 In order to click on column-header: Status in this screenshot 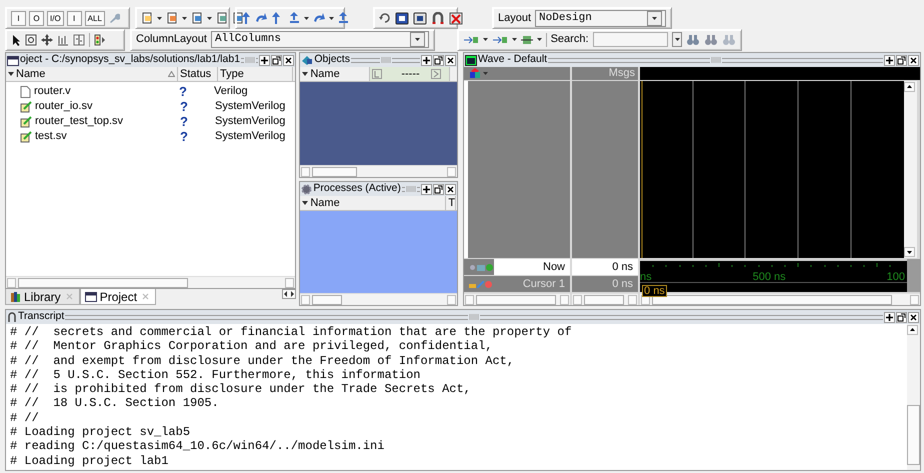, I will do `click(196, 74)`.